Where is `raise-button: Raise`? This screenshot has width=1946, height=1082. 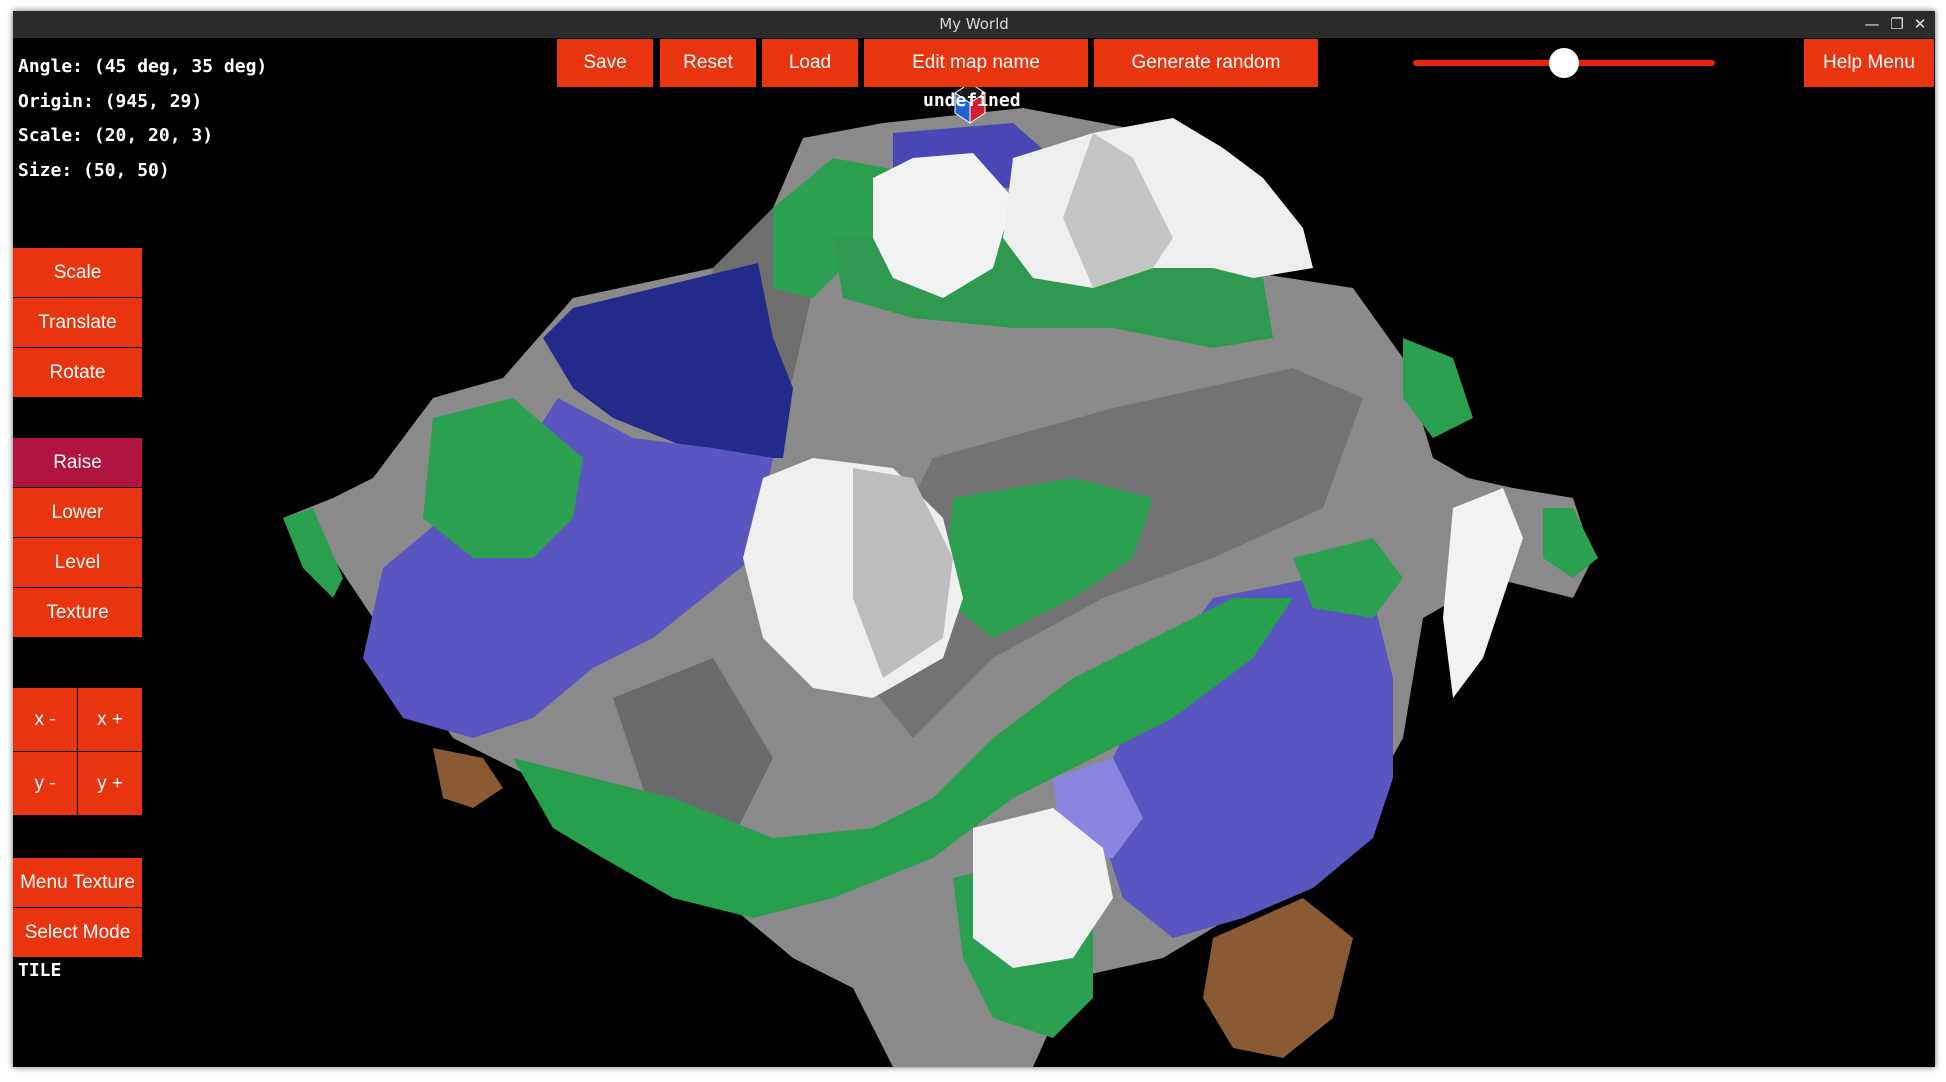 raise-button: Raise is located at coordinates (78, 463).